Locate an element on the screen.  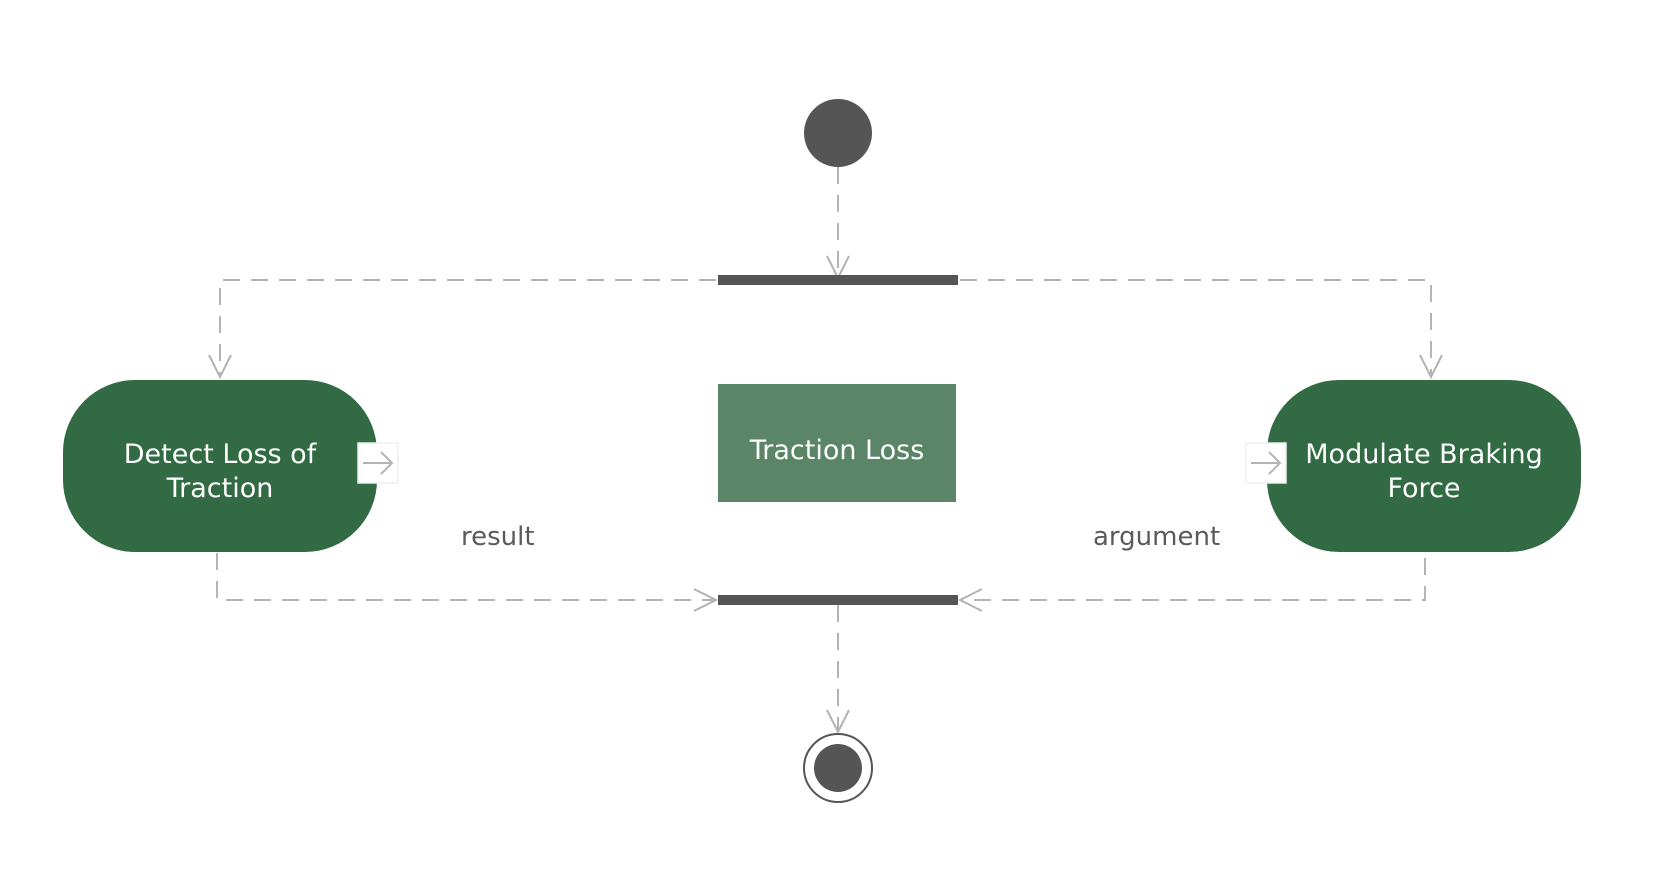
flow-fork-to-modulate is located at coordinates (1201, 329).